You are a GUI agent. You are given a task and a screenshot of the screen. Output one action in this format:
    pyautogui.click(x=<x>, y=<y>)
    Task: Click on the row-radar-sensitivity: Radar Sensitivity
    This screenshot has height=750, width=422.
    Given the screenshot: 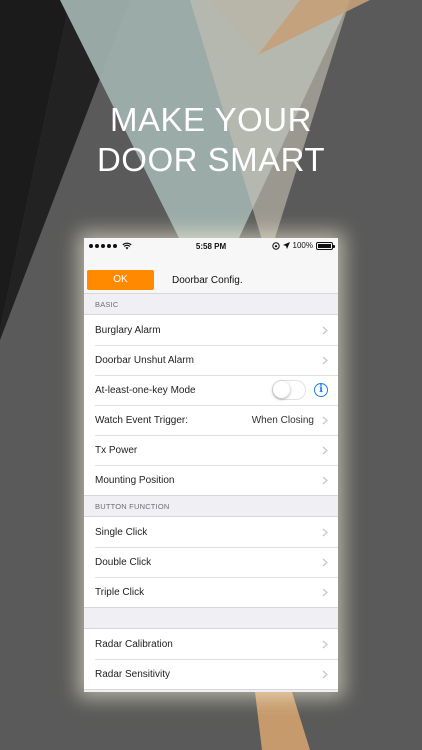 What is the action you would take?
    pyautogui.click(x=211, y=674)
    